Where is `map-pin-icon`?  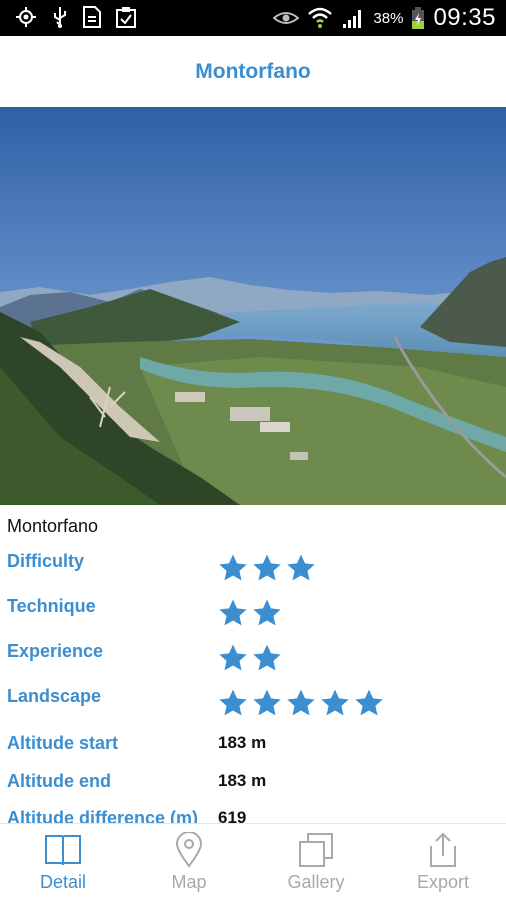
map-pin-icon is located at coordinates (189, 850).